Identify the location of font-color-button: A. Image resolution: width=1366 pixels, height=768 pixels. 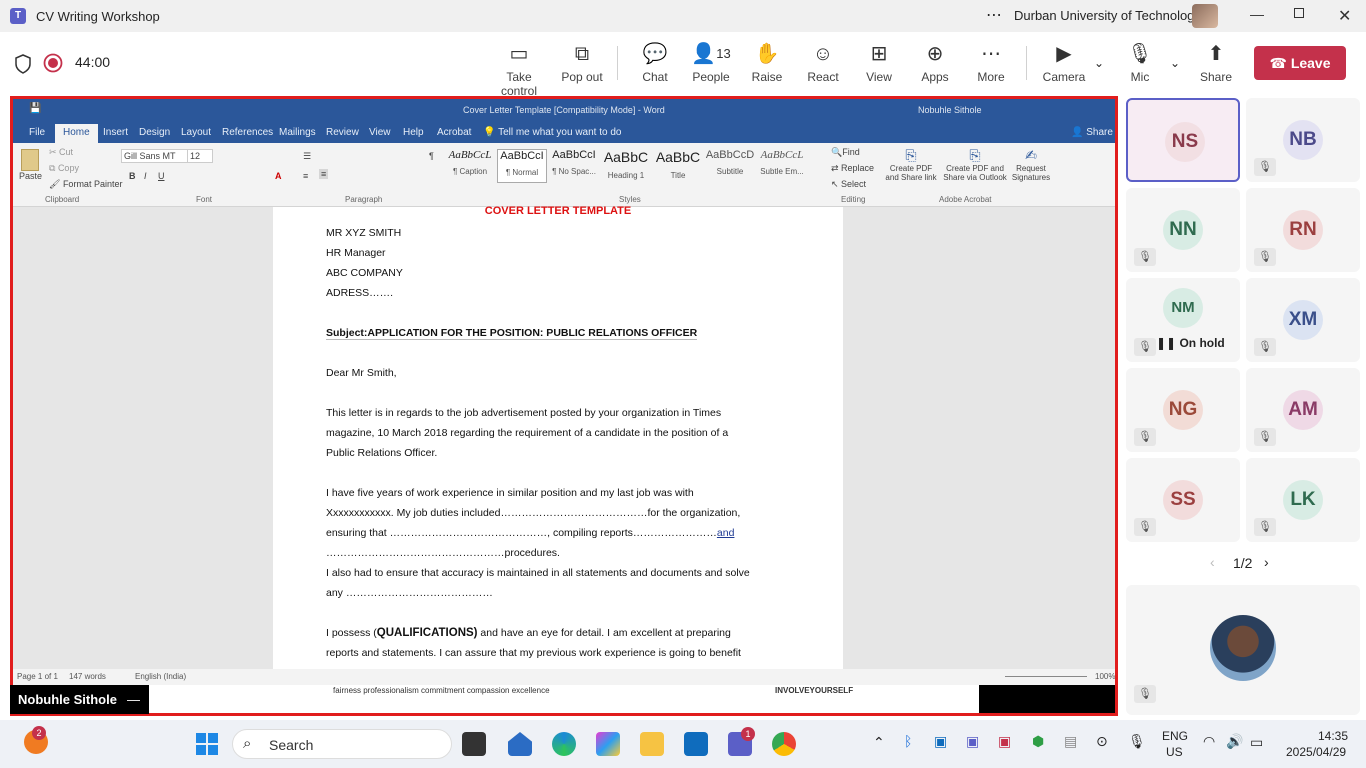
(278, 176).